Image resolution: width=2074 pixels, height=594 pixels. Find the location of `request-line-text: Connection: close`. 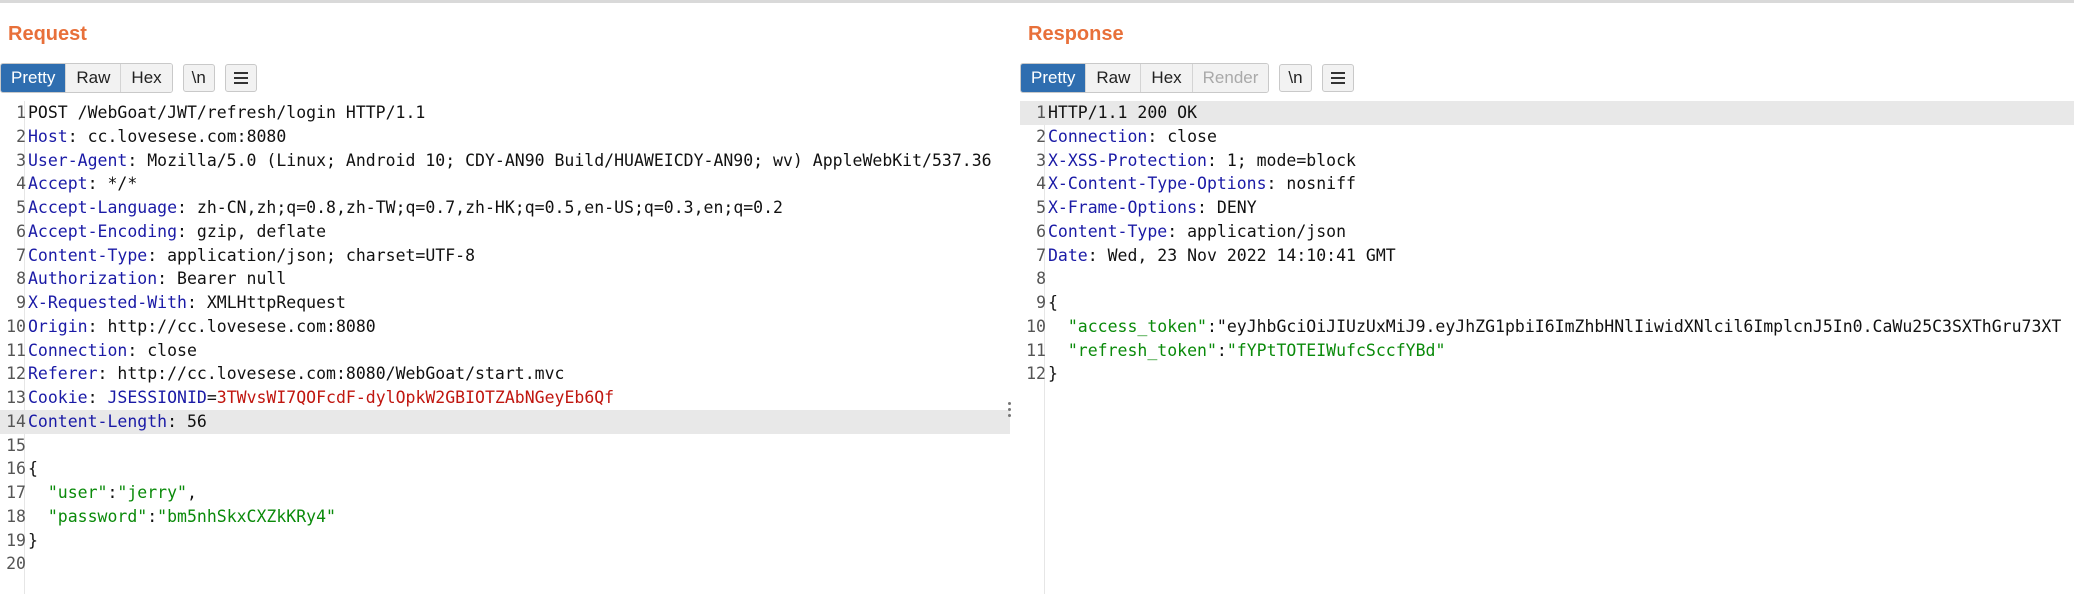

request-line-text: Connection: close is located at coordinates (112, 350).